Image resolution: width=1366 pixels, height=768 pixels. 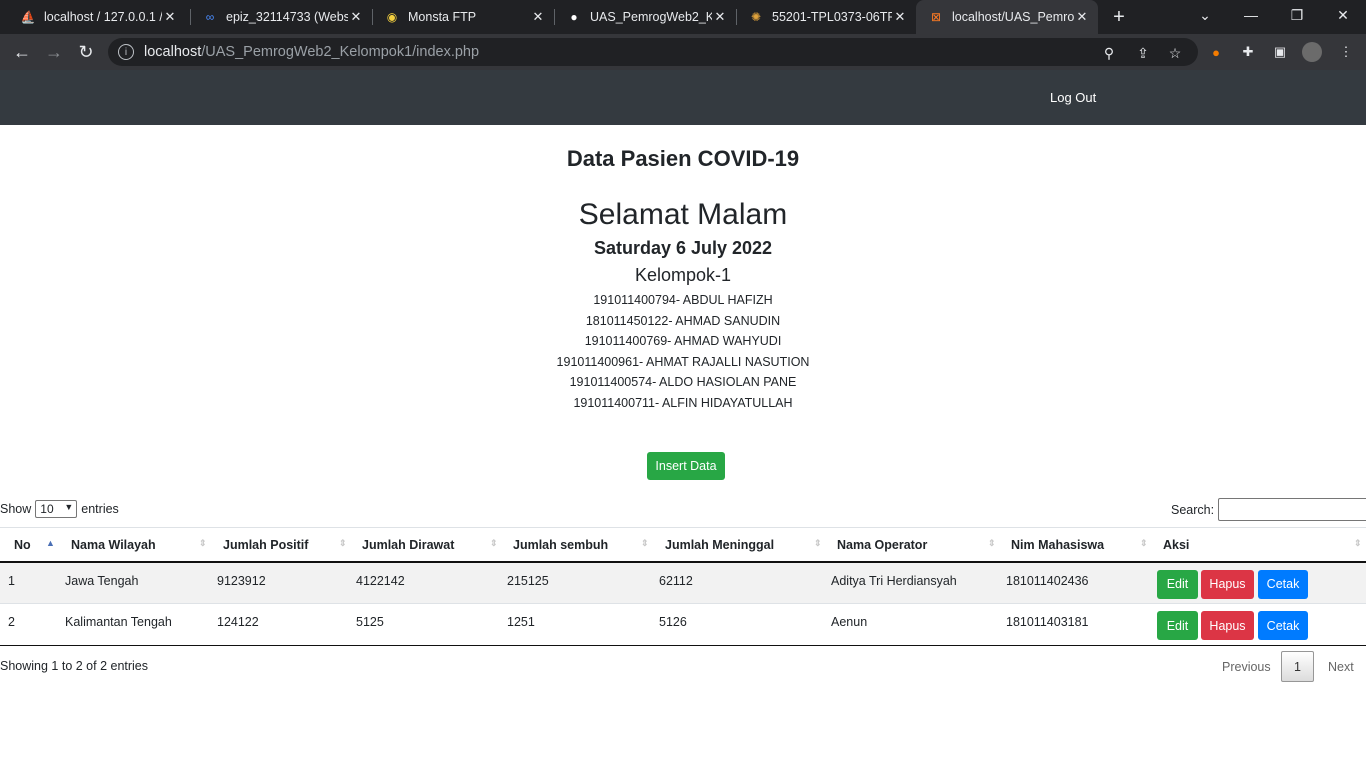 I want to click on chevron-down-icon: ▼, so click(x=69, y=507).